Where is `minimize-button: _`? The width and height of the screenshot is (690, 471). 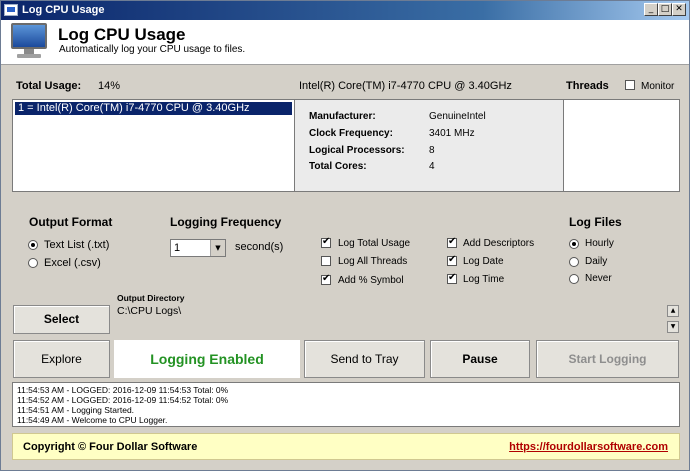
minimize-button: _ is located at coordinates (651, 9).